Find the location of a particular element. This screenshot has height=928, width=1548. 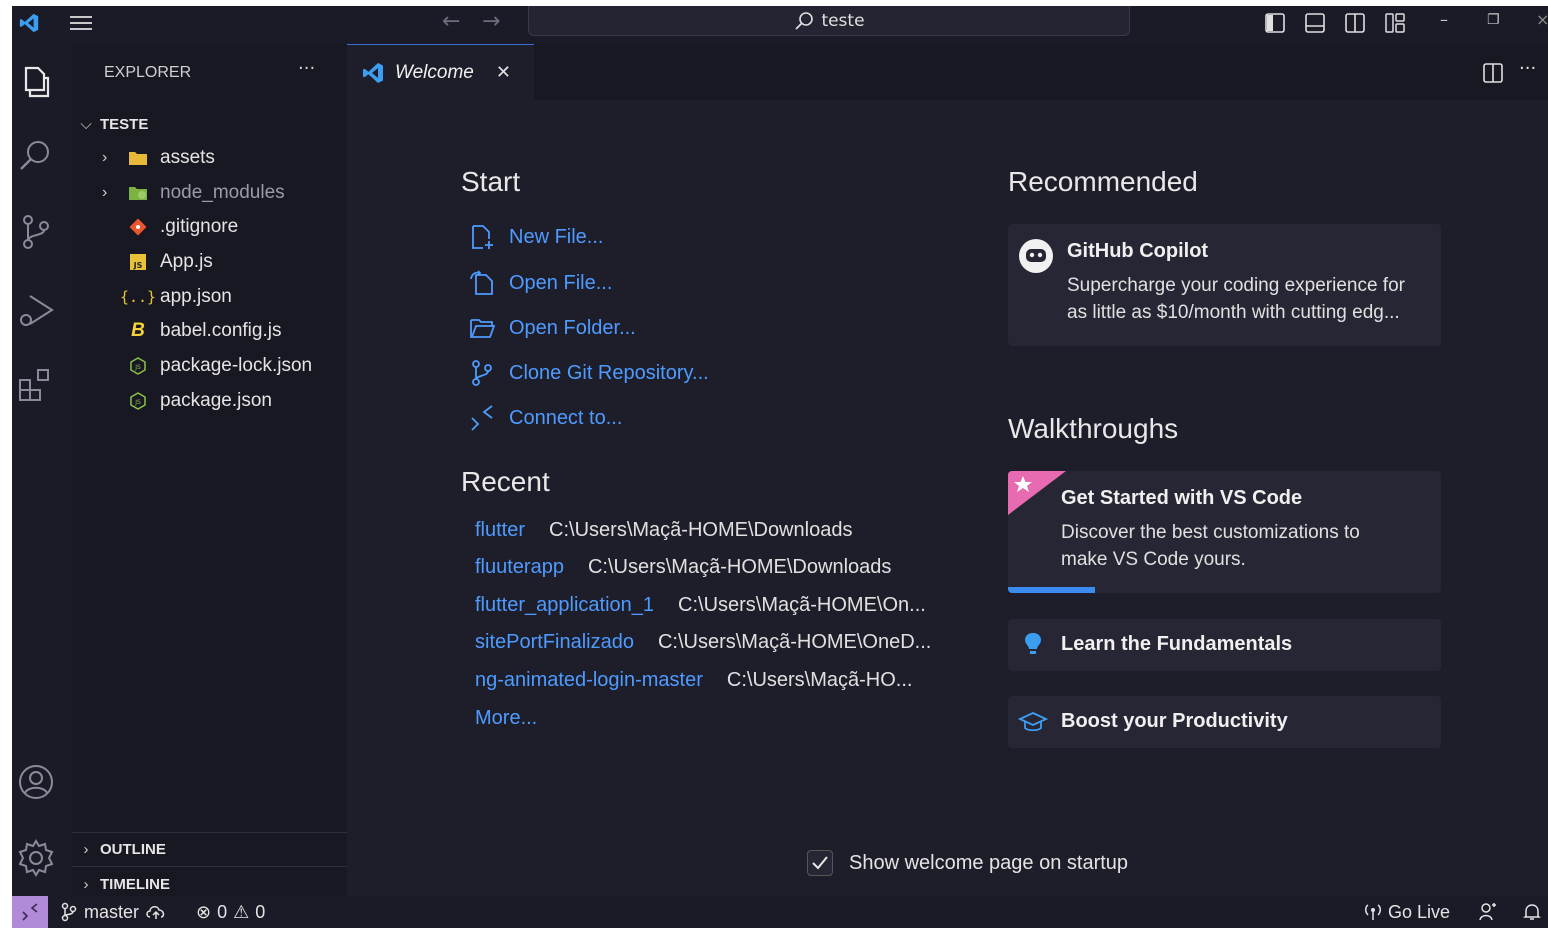

vscode-logo-icon is located at coordinates (29, 23).